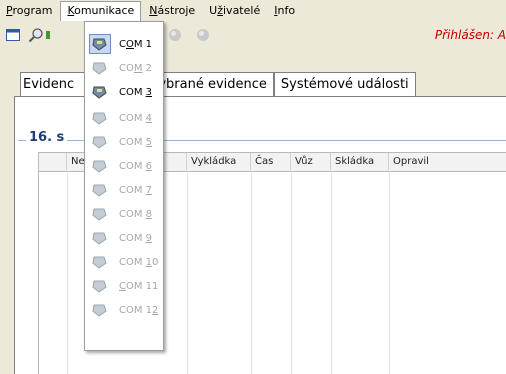  Describe the element at coordinates (253, 35) in the screenshot. I see `toolbar: Přihlášen: A` at that location.